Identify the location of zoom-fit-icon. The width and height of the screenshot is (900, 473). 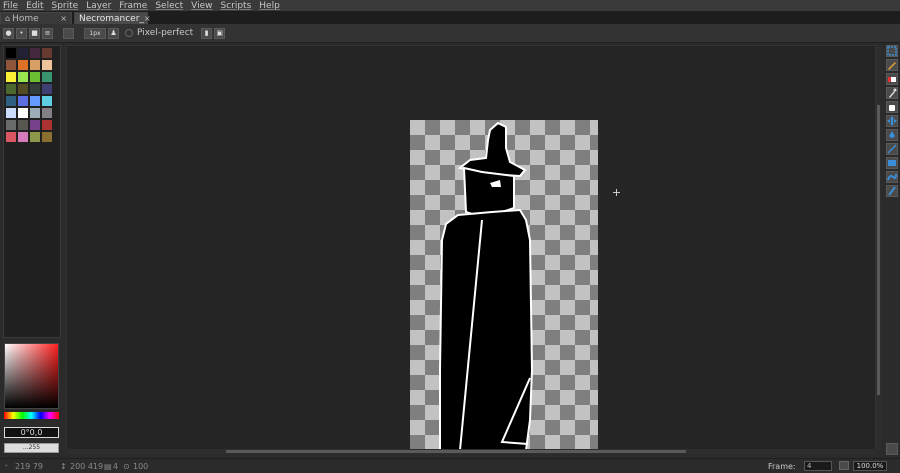
(844, 465).